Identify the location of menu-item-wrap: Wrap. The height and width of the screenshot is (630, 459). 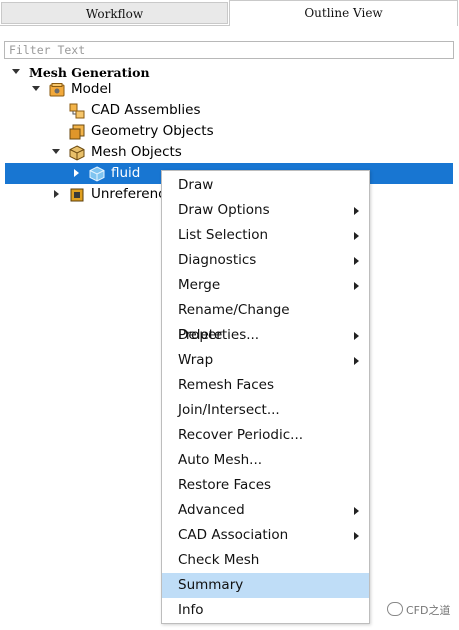
(265, 360).